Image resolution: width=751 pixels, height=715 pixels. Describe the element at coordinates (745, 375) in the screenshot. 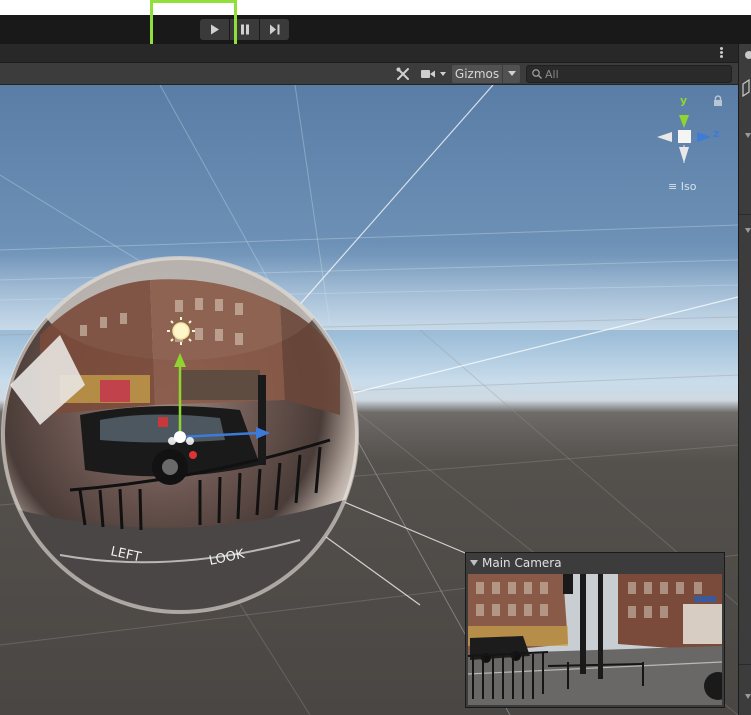

I see `inspector-edge-icons` at that location.